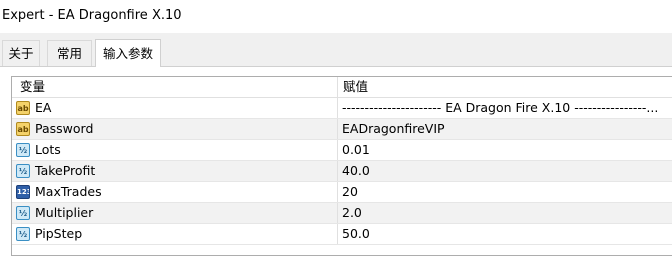  What do you see at coordinates (175, 108) in the screenshot?
I see `parameter-name-cell: ab EA` at bounding box center [175, 108].